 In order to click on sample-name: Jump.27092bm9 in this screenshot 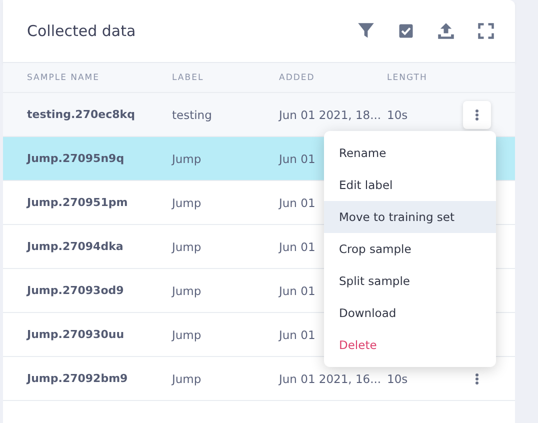, I will do `click(77, 378)`.